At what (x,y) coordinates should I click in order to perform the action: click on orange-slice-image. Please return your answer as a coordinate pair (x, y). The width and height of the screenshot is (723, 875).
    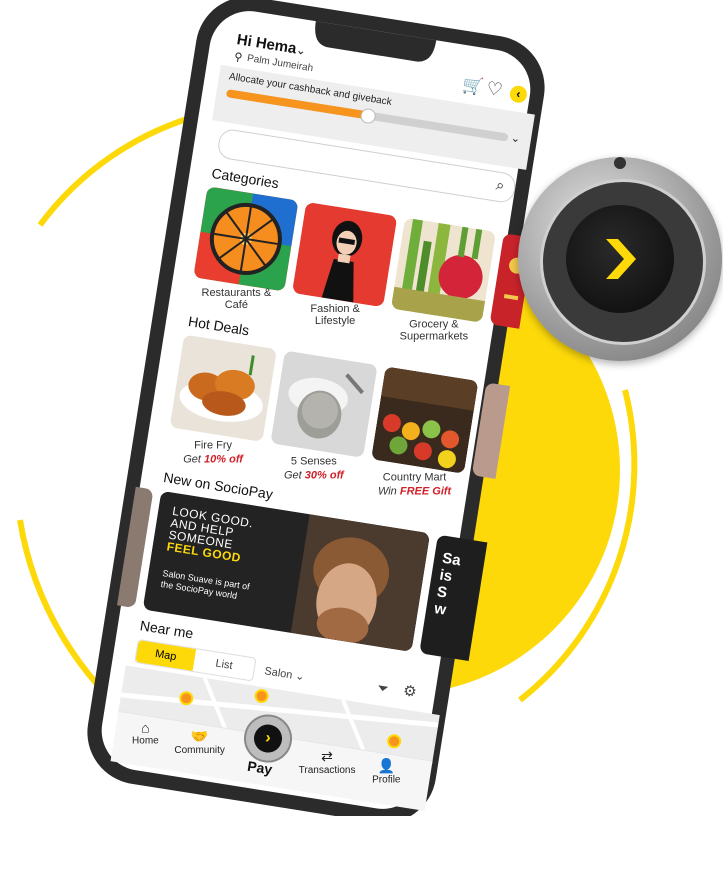
    Looking at the image, I should click on (246, 239).